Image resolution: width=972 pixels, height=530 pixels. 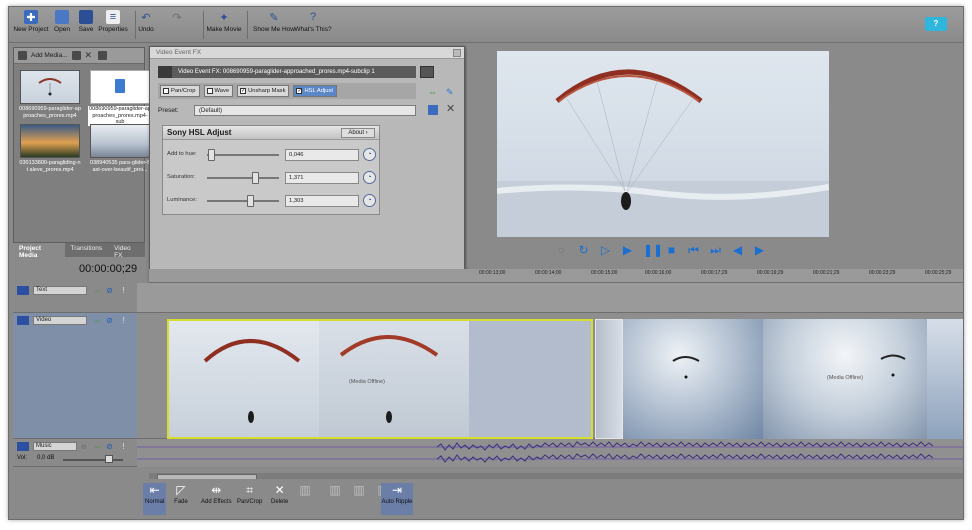 What do you see at coordinates (452, 92) in the screenshot?
I see `plugin-edit-icon: ✎` at bounding box center [452, 92].